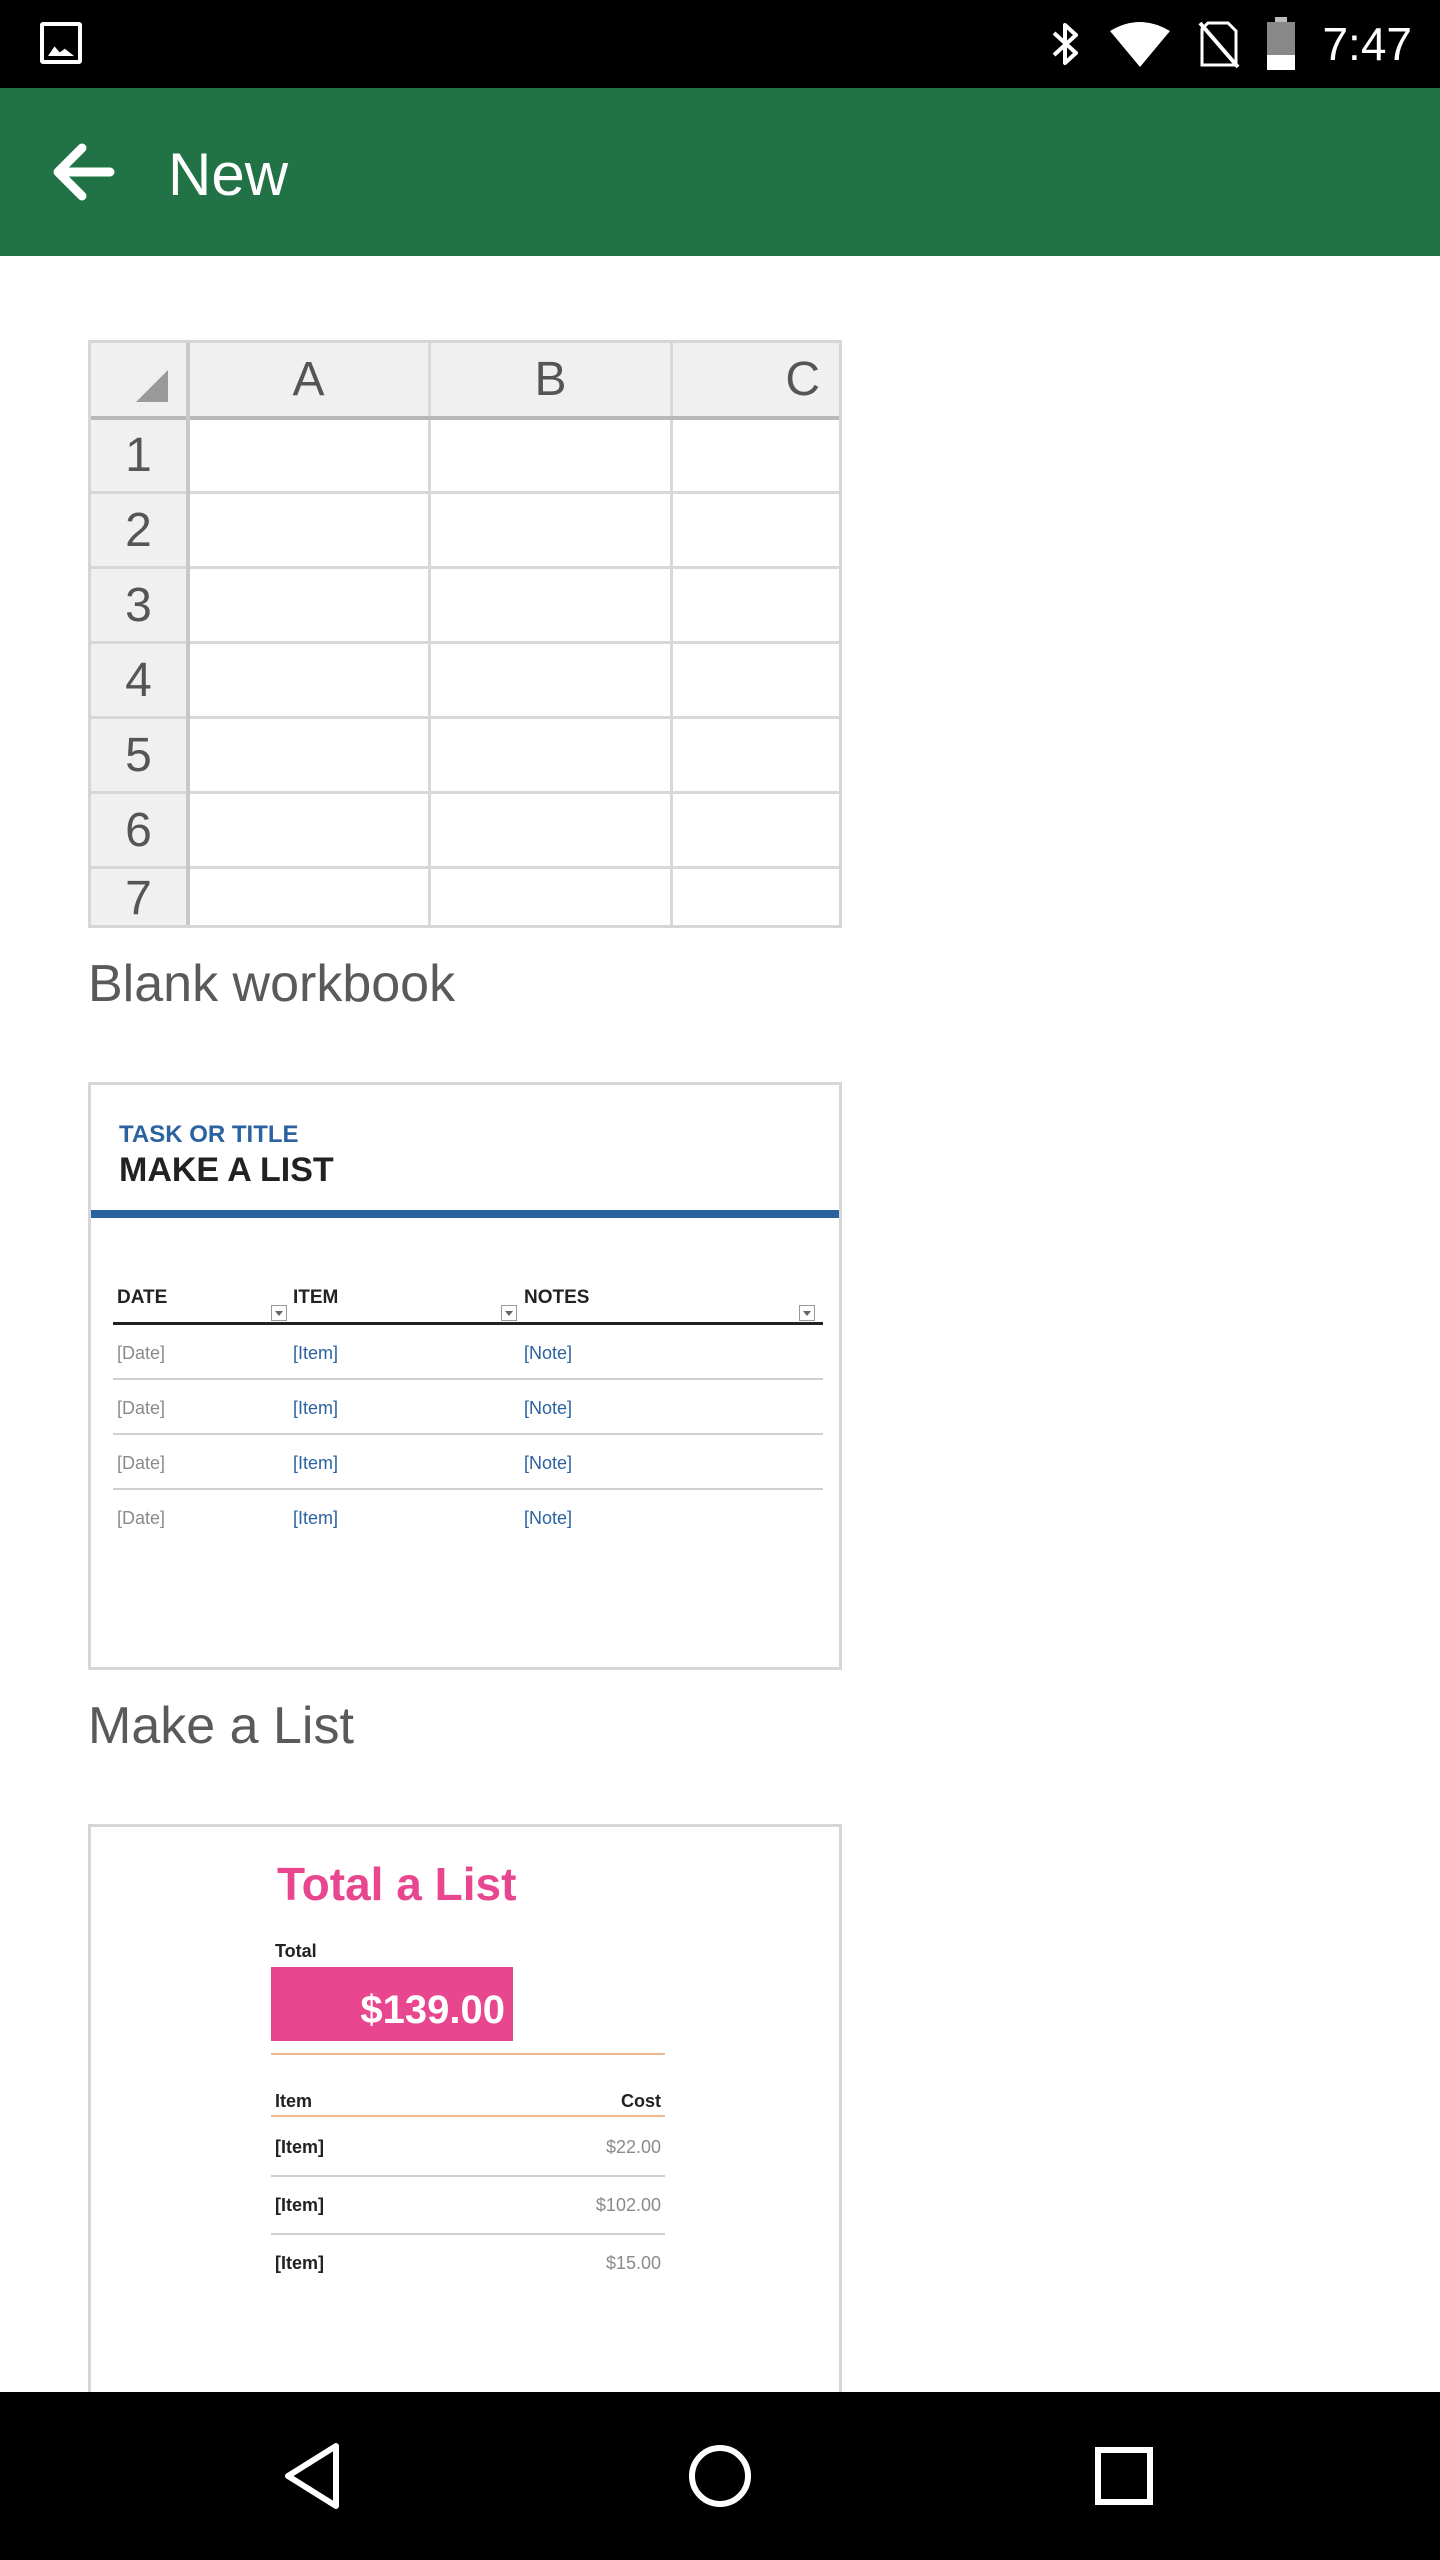 Image resolution: width=1440 pixels, height=2560 pixels. Describe the element at coordinates (140, 897) in the screenshot. I see `row-header: 7` at that location.